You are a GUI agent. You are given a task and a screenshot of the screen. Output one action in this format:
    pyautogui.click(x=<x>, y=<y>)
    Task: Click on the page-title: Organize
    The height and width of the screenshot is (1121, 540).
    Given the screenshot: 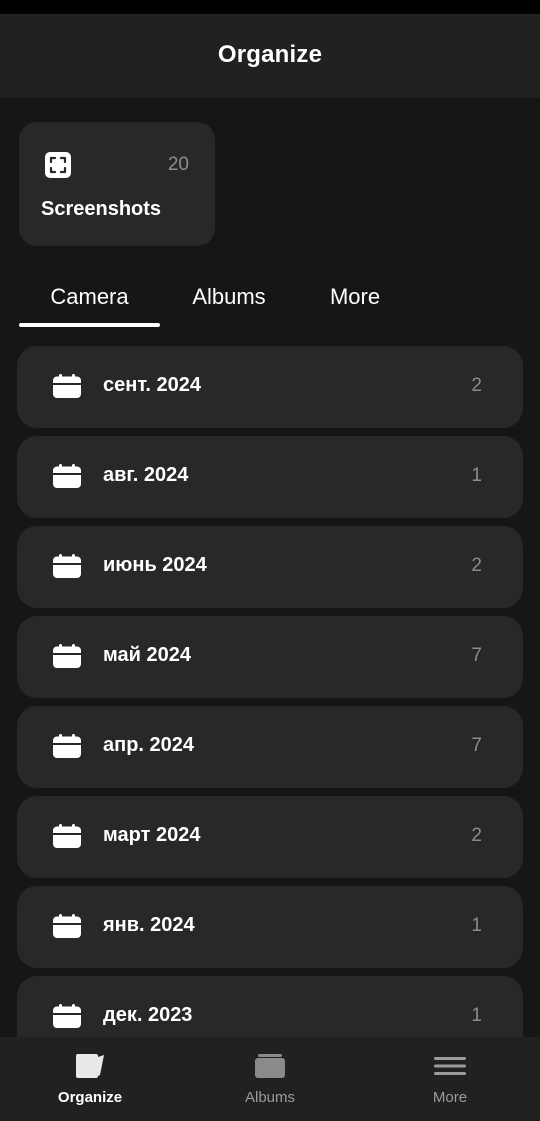 What is the action you would take?
    pyautogui.click(x=270, y=54)
    